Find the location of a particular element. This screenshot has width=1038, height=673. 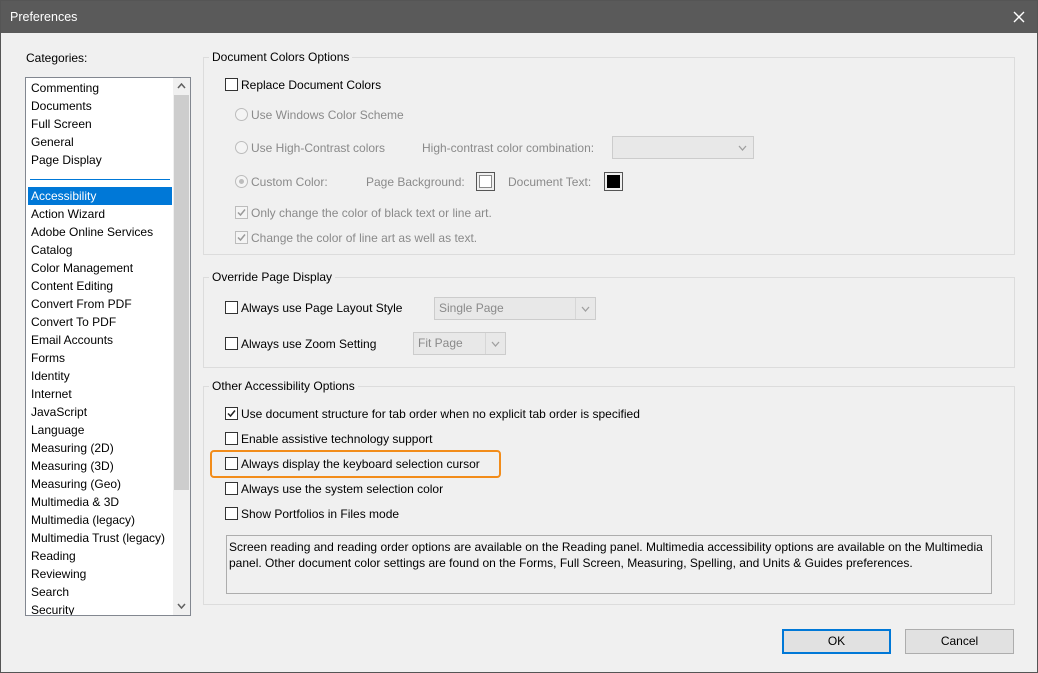

category-item: Convert To PDF is located at coordinates (100, 322).